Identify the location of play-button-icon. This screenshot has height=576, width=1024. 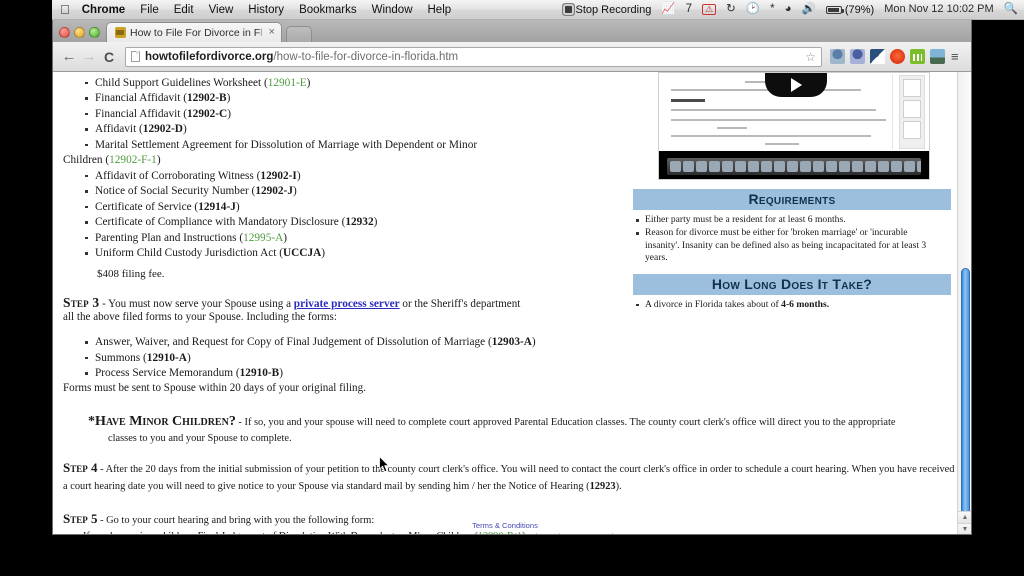
(796, 85).